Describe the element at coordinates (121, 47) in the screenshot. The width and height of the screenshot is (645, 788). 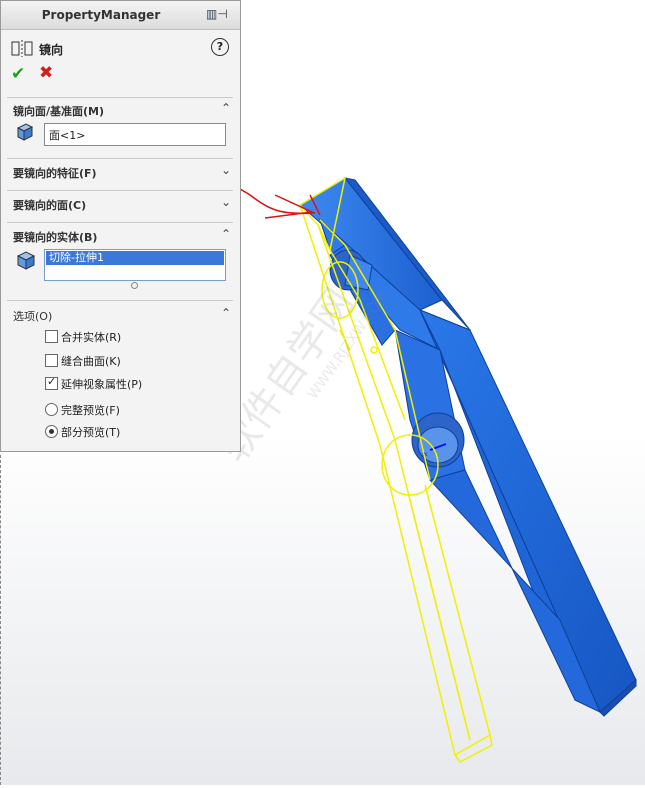
I see `feature-header: 镜向 ?` at that location.